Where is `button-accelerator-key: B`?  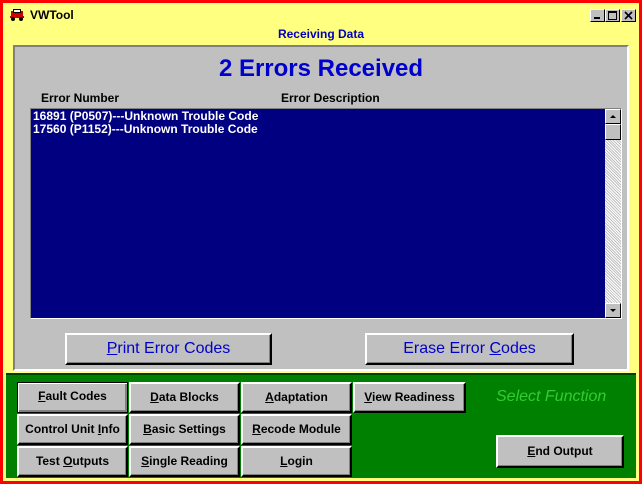 button-accelerator-key: B is located at coordinates (147, 429).